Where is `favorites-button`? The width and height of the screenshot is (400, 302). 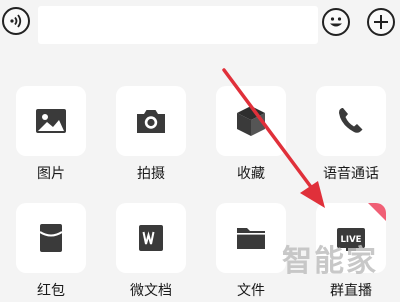
favorites-button is located at coordinates (251, 121).